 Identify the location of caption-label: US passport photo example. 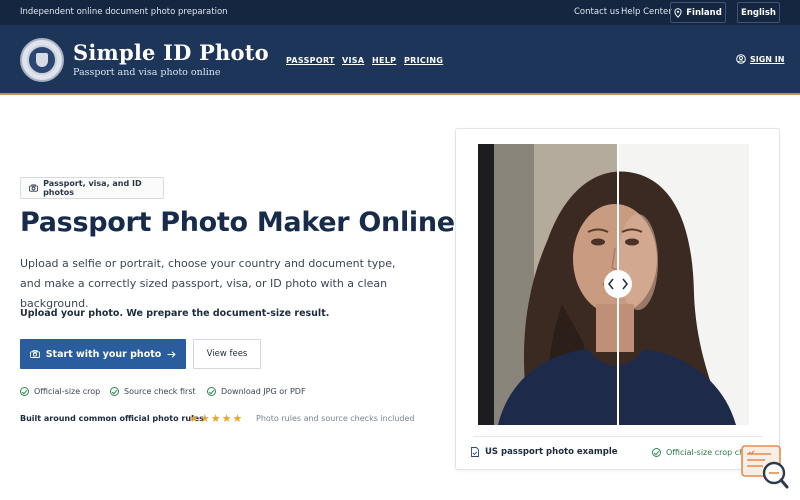
(551, 452).